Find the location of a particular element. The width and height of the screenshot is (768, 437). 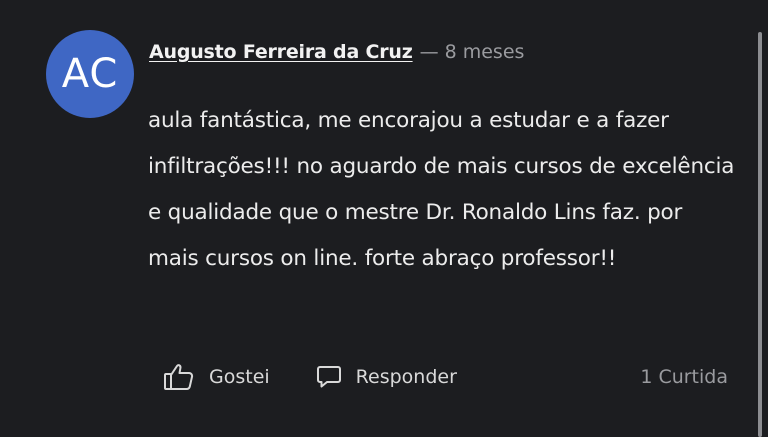

reply-label: Responder is located at coordinates (406, 377).